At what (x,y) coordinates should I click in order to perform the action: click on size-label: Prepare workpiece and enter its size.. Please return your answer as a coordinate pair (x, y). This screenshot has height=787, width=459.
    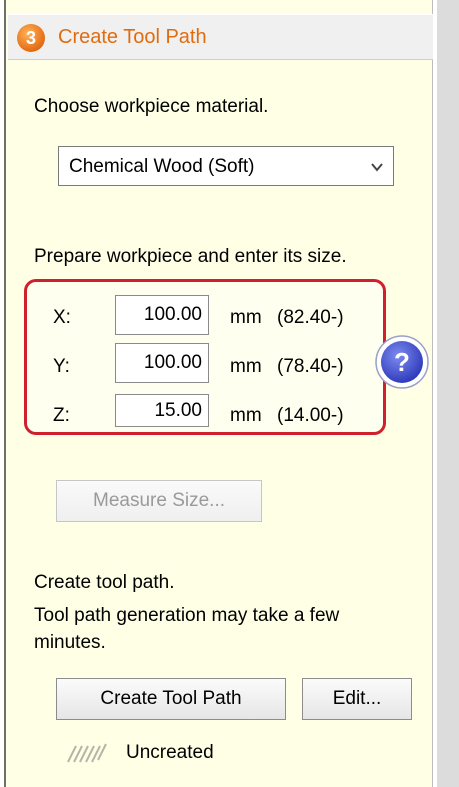
    Looking at the image, I should click on (190, 256).